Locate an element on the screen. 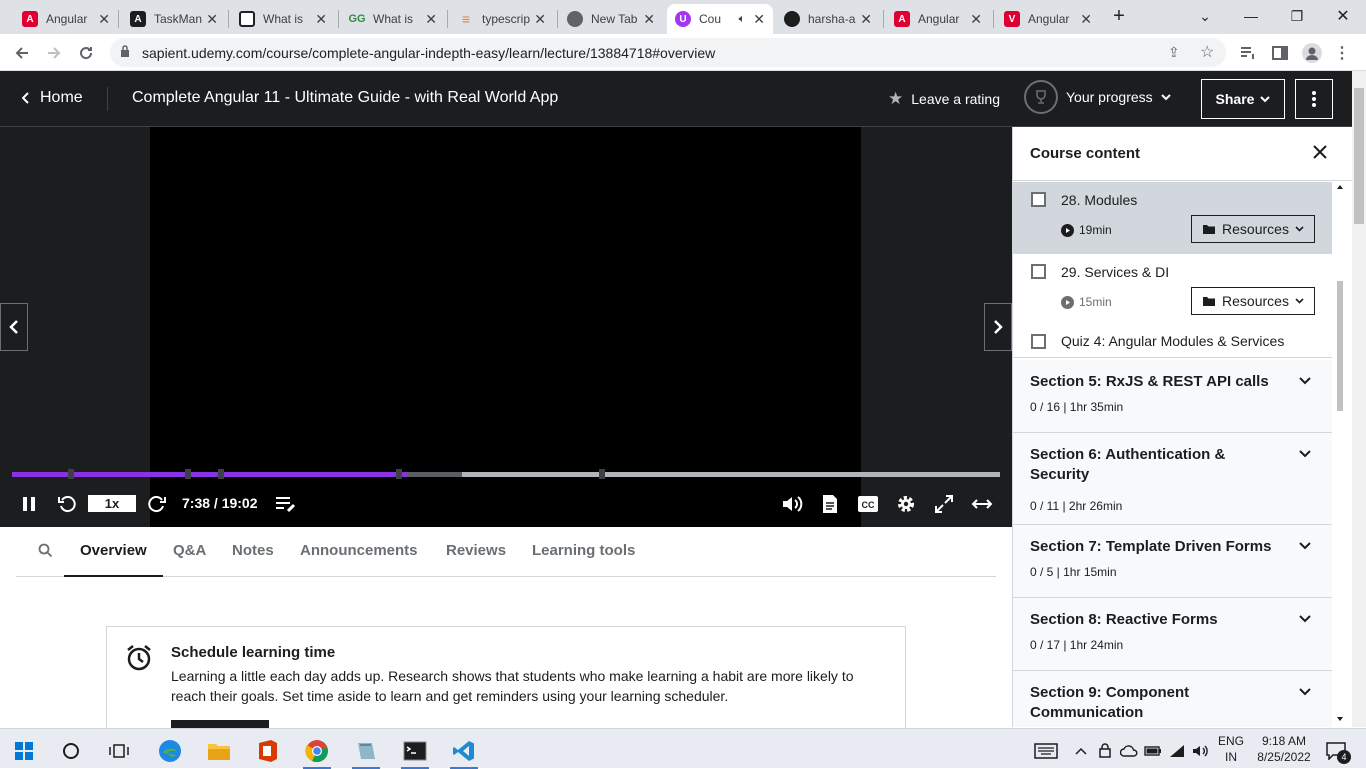 Image resolution: width=1366 pixels, height=769 pixels. reload-button is located at coordinates (86, 53).